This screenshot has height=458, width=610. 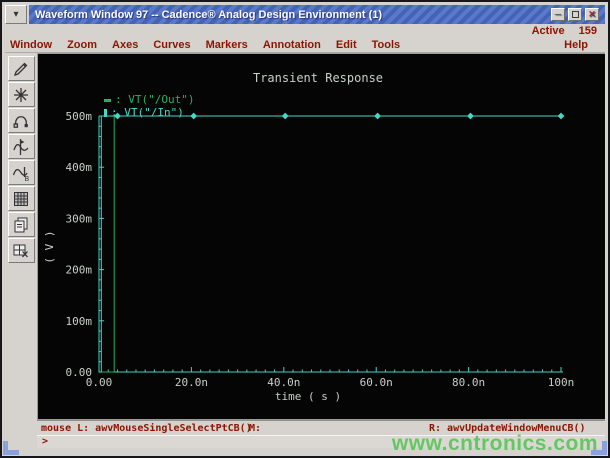 What do you see at coordinates (576, 45) in the screenshot?
I see `menu-item-help: Help` at bounding box center [576, 45].